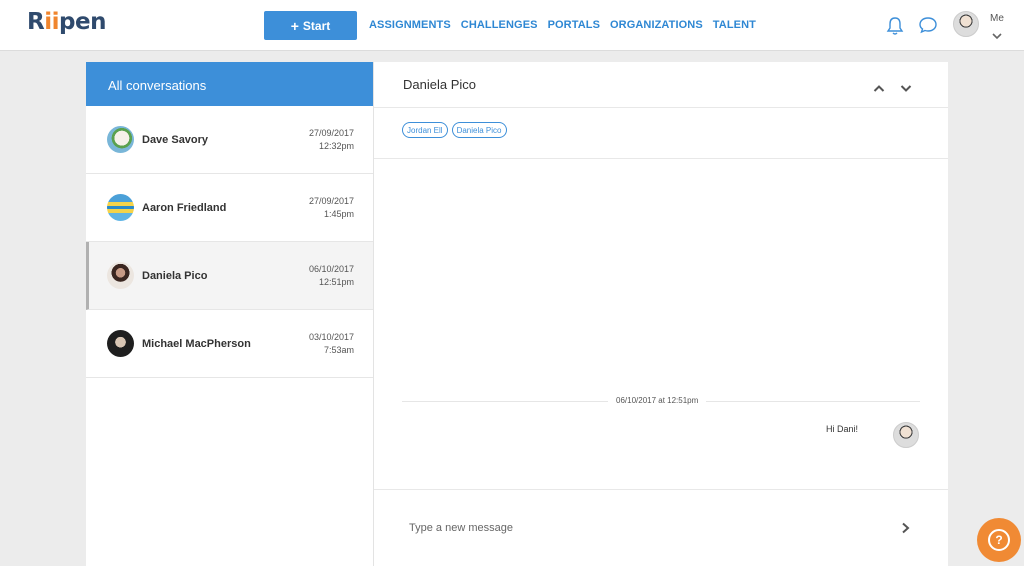  Describe the element at coordinates (196, 344) in the screenshot. I see `conversation-name: Michael MacPherson` at that location.